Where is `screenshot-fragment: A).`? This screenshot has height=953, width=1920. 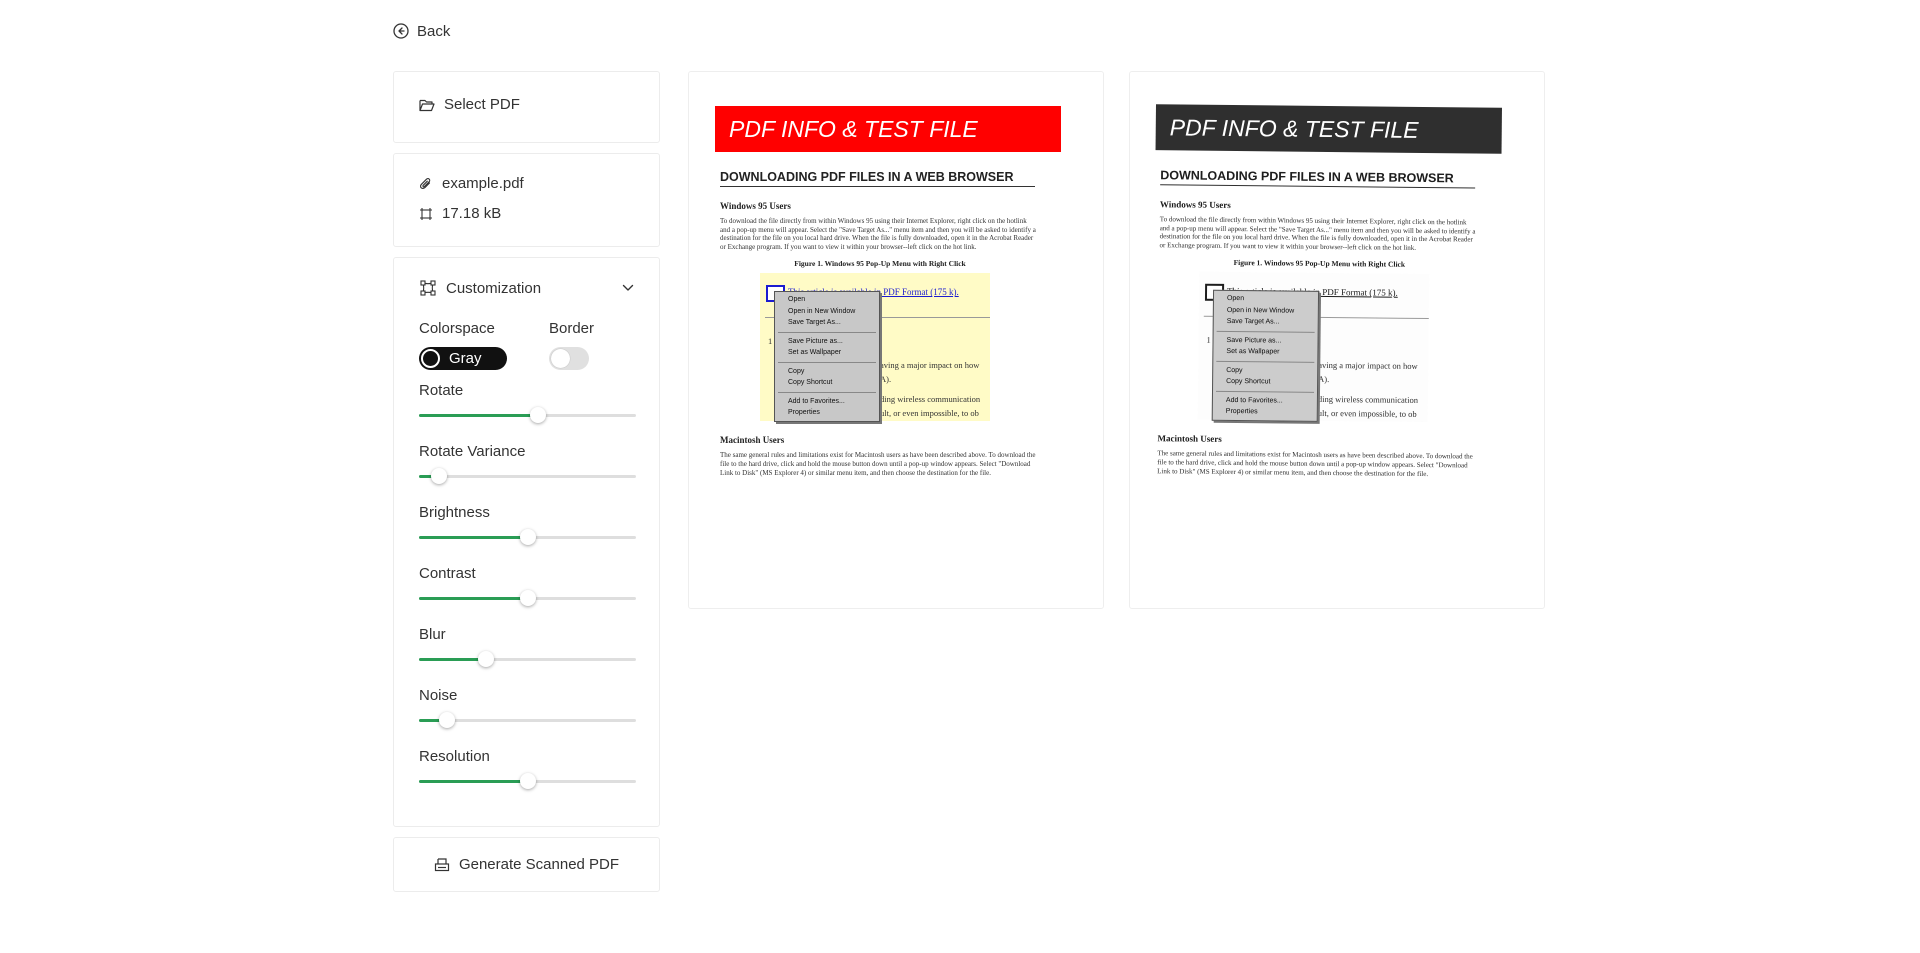
screenshot-fragment: A). is located at coordinates (1324, 379).